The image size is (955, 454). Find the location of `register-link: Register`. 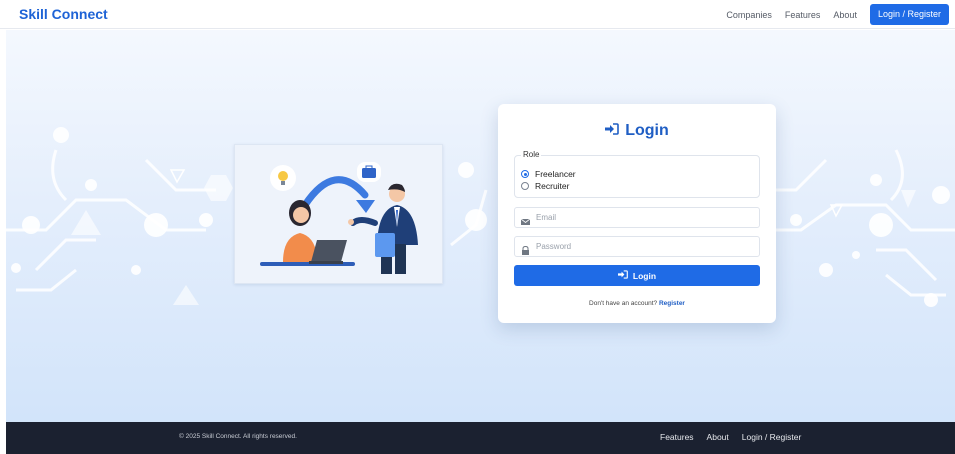

register-link: Register is located at coordinates (672, 303).